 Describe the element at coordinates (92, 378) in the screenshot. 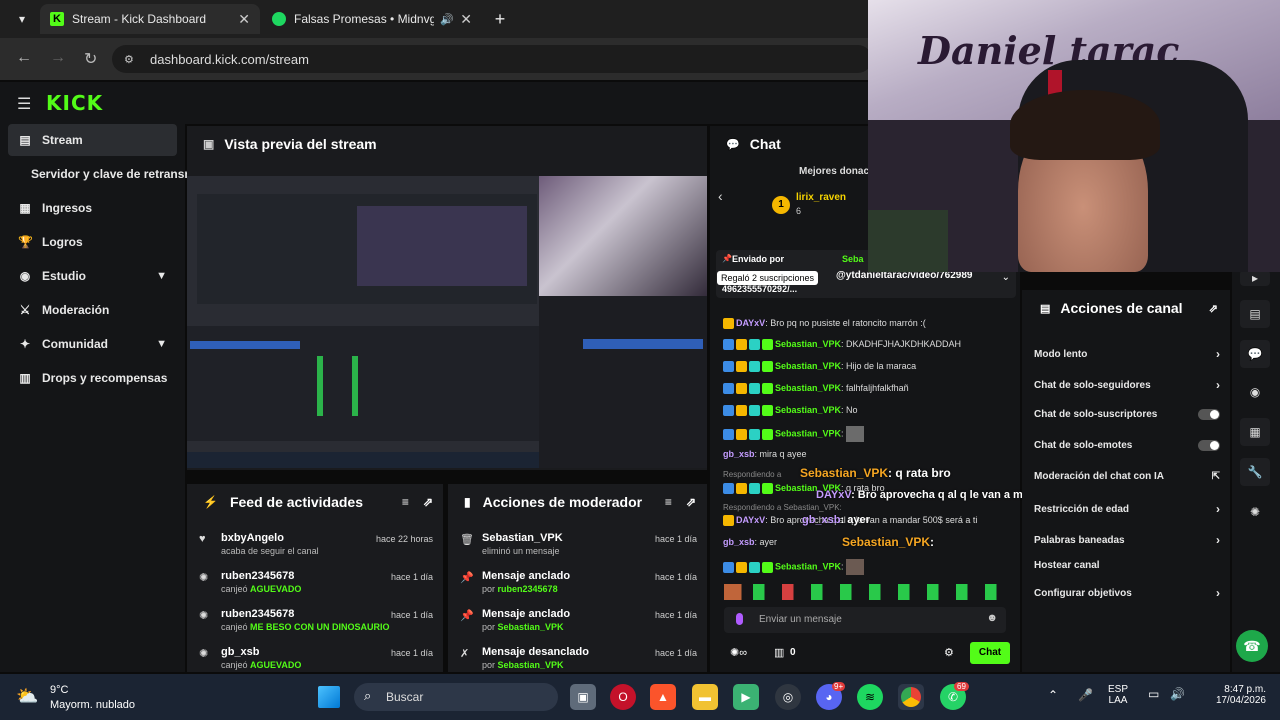

I see `sidebar-item-drops: ▥ Drops y recompensas` at that location.